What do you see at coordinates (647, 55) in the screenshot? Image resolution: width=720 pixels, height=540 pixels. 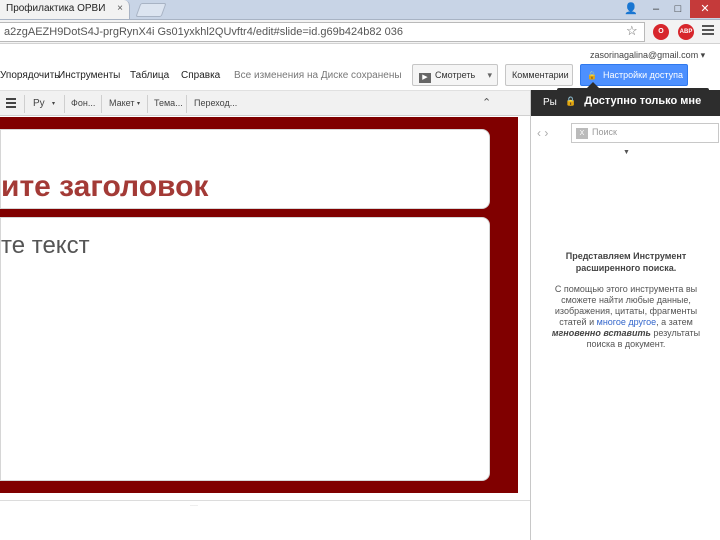 I see `account-email: zasorinagalina@gmail.com ▾` at bounding box center [647, 55].